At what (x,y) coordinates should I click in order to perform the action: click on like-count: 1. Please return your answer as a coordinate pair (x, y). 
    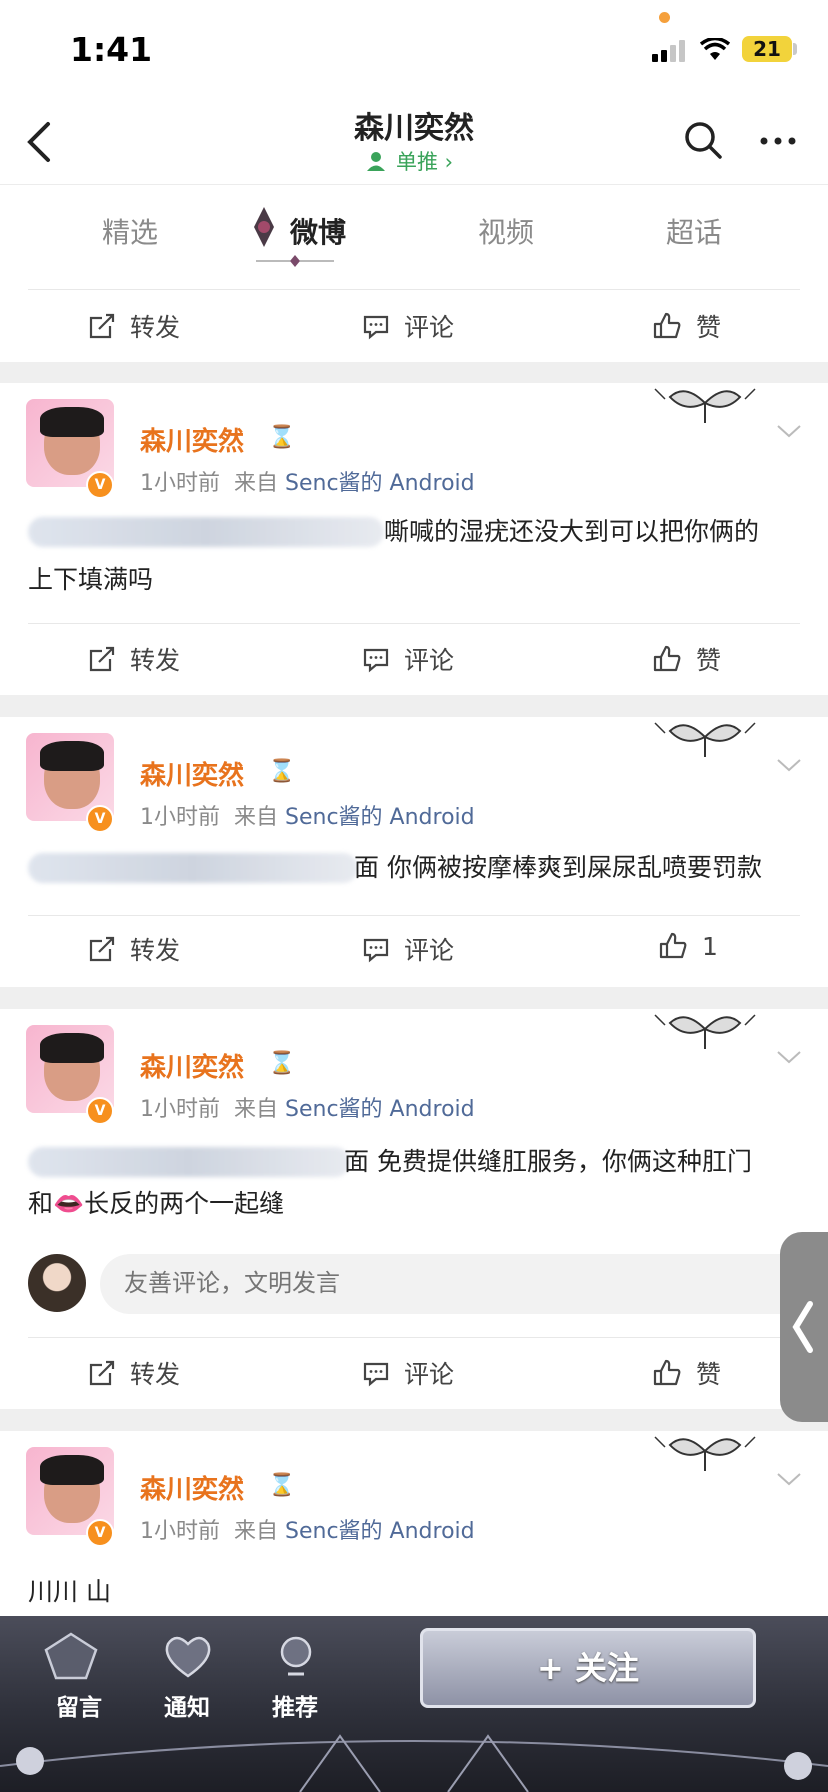
    Looking at the image, I should click on (710, 946).